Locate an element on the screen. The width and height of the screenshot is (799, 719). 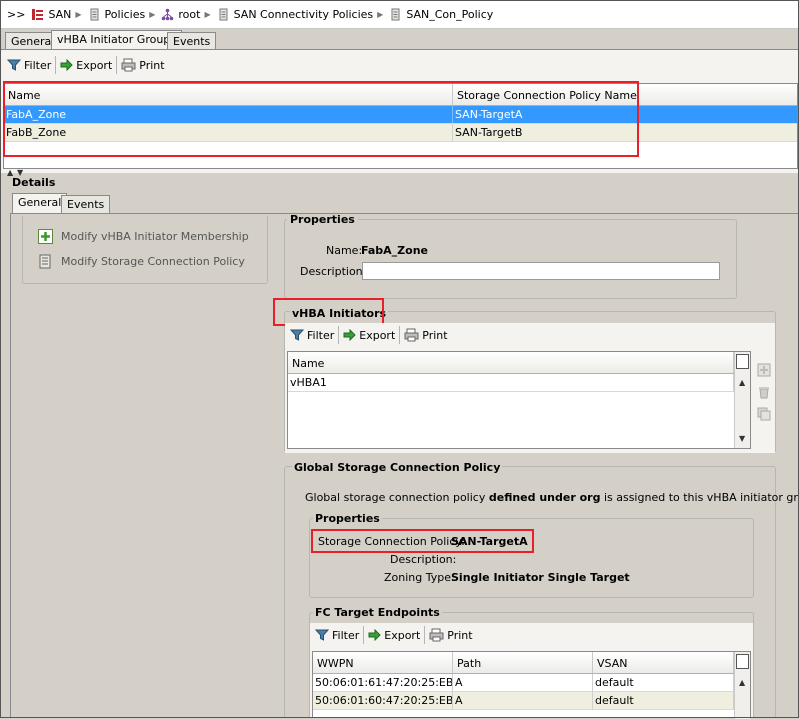
add-plus-icon is located at coordinates (45, 236).